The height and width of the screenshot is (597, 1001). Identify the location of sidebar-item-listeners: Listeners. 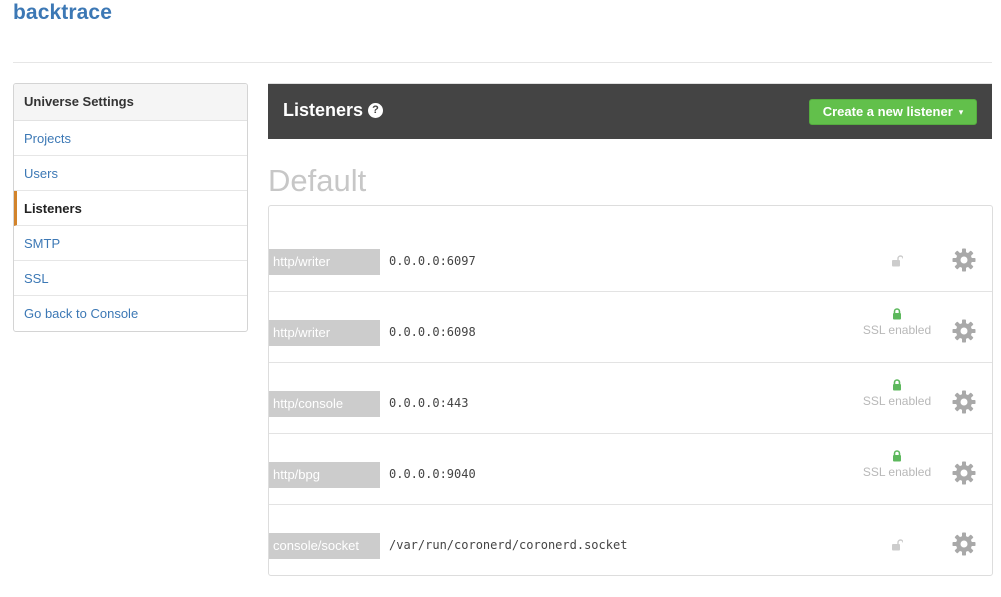
(130, 208).